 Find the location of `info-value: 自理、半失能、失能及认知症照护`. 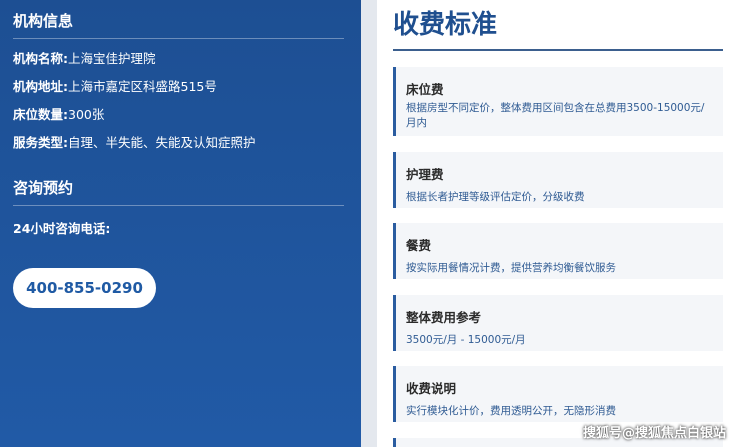

info-value: 自理、半失能、失能及认知症照护 is located at coordinates (162, 142).